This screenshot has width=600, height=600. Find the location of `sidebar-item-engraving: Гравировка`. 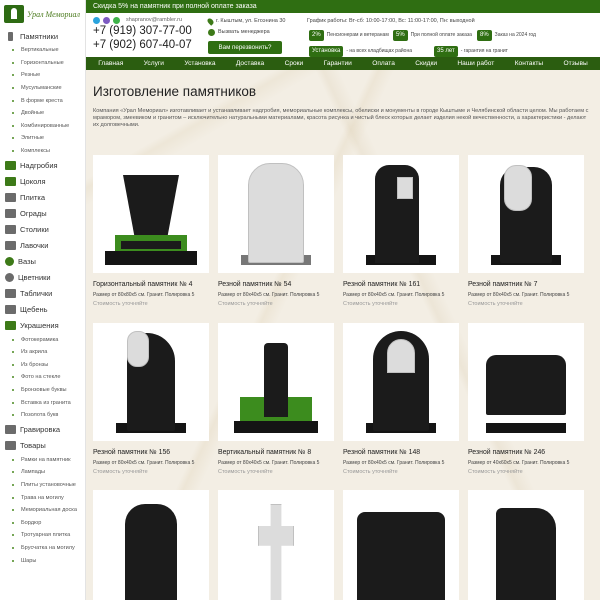

sidebar-item-engraving: Гравировка is located at coordinates (42, 430).